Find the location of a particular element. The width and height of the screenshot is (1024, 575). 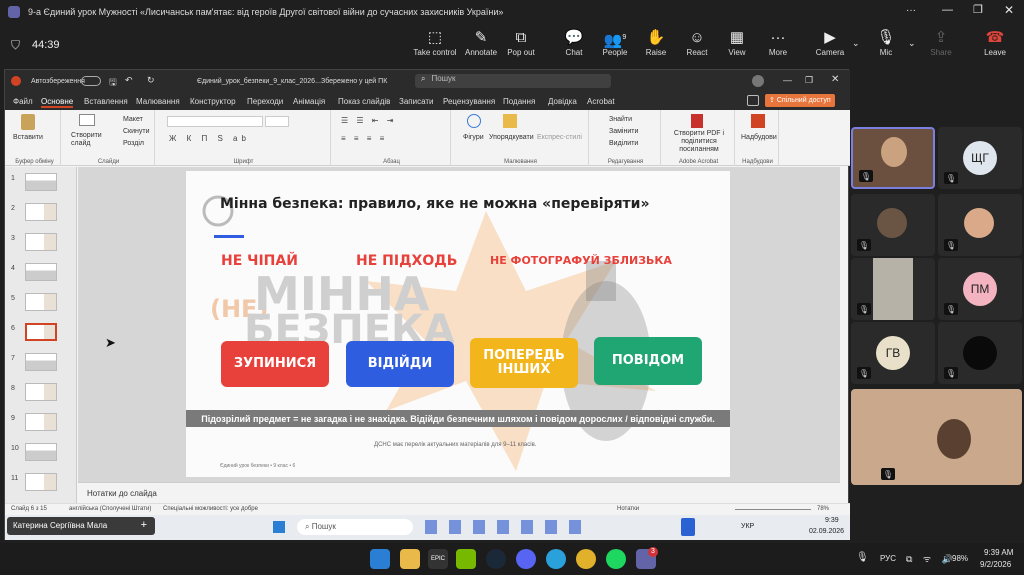

spotify-icon is located at coordinates (616, 559).